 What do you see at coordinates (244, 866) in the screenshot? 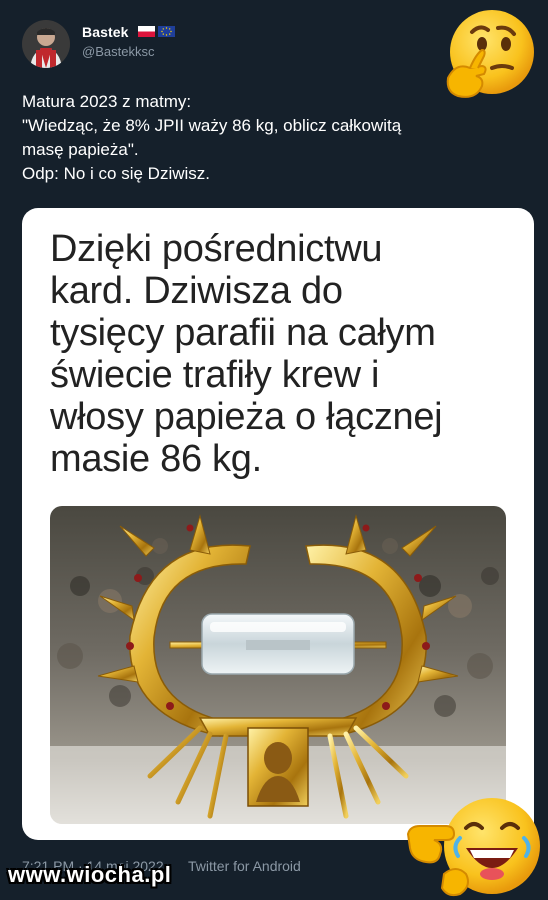
I see `tweet-client: Twitter for Android` at bounding box center [244, 866].